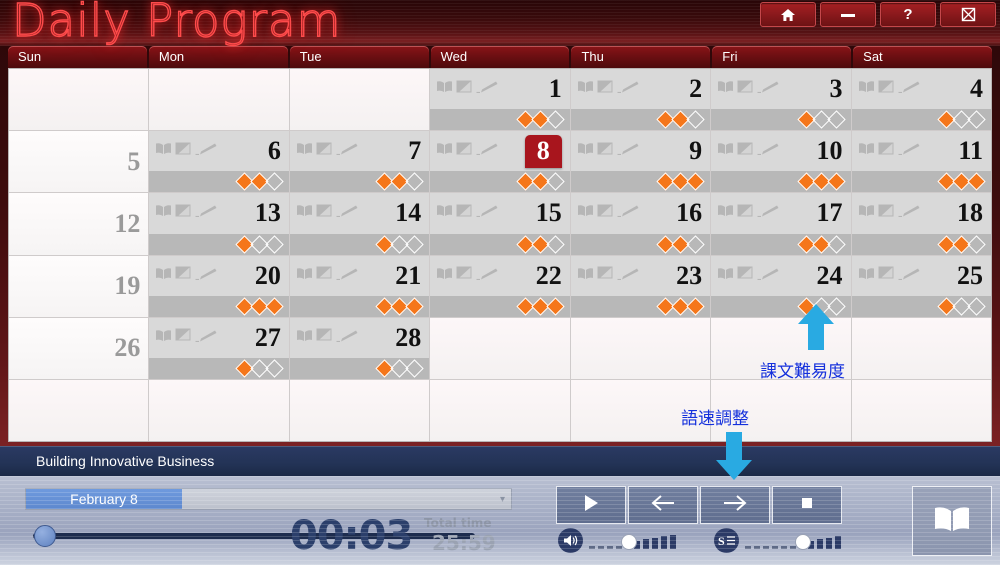 The width and height of the screenshot is (1000, 565). I want to click on cell-top: 14, so click(359, 213).